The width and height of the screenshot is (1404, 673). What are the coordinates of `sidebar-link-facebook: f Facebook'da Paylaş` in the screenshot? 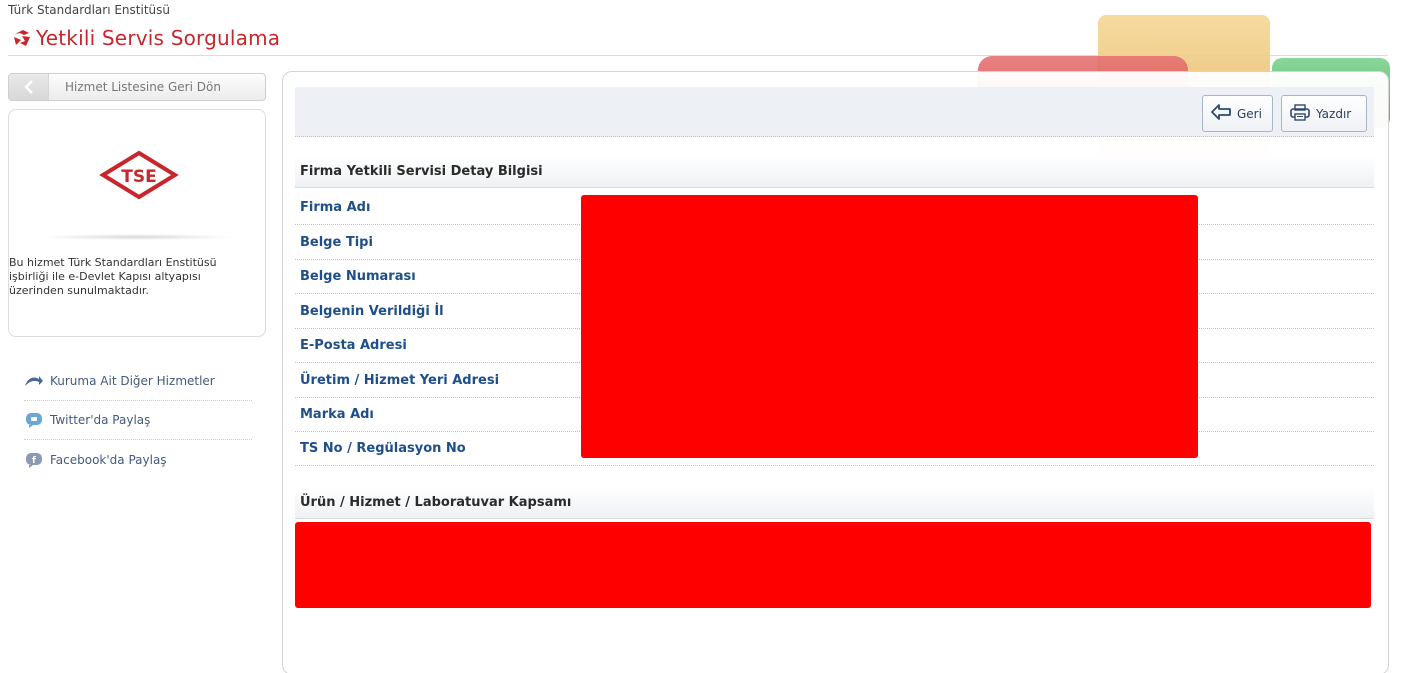 It's located at (138, 459).